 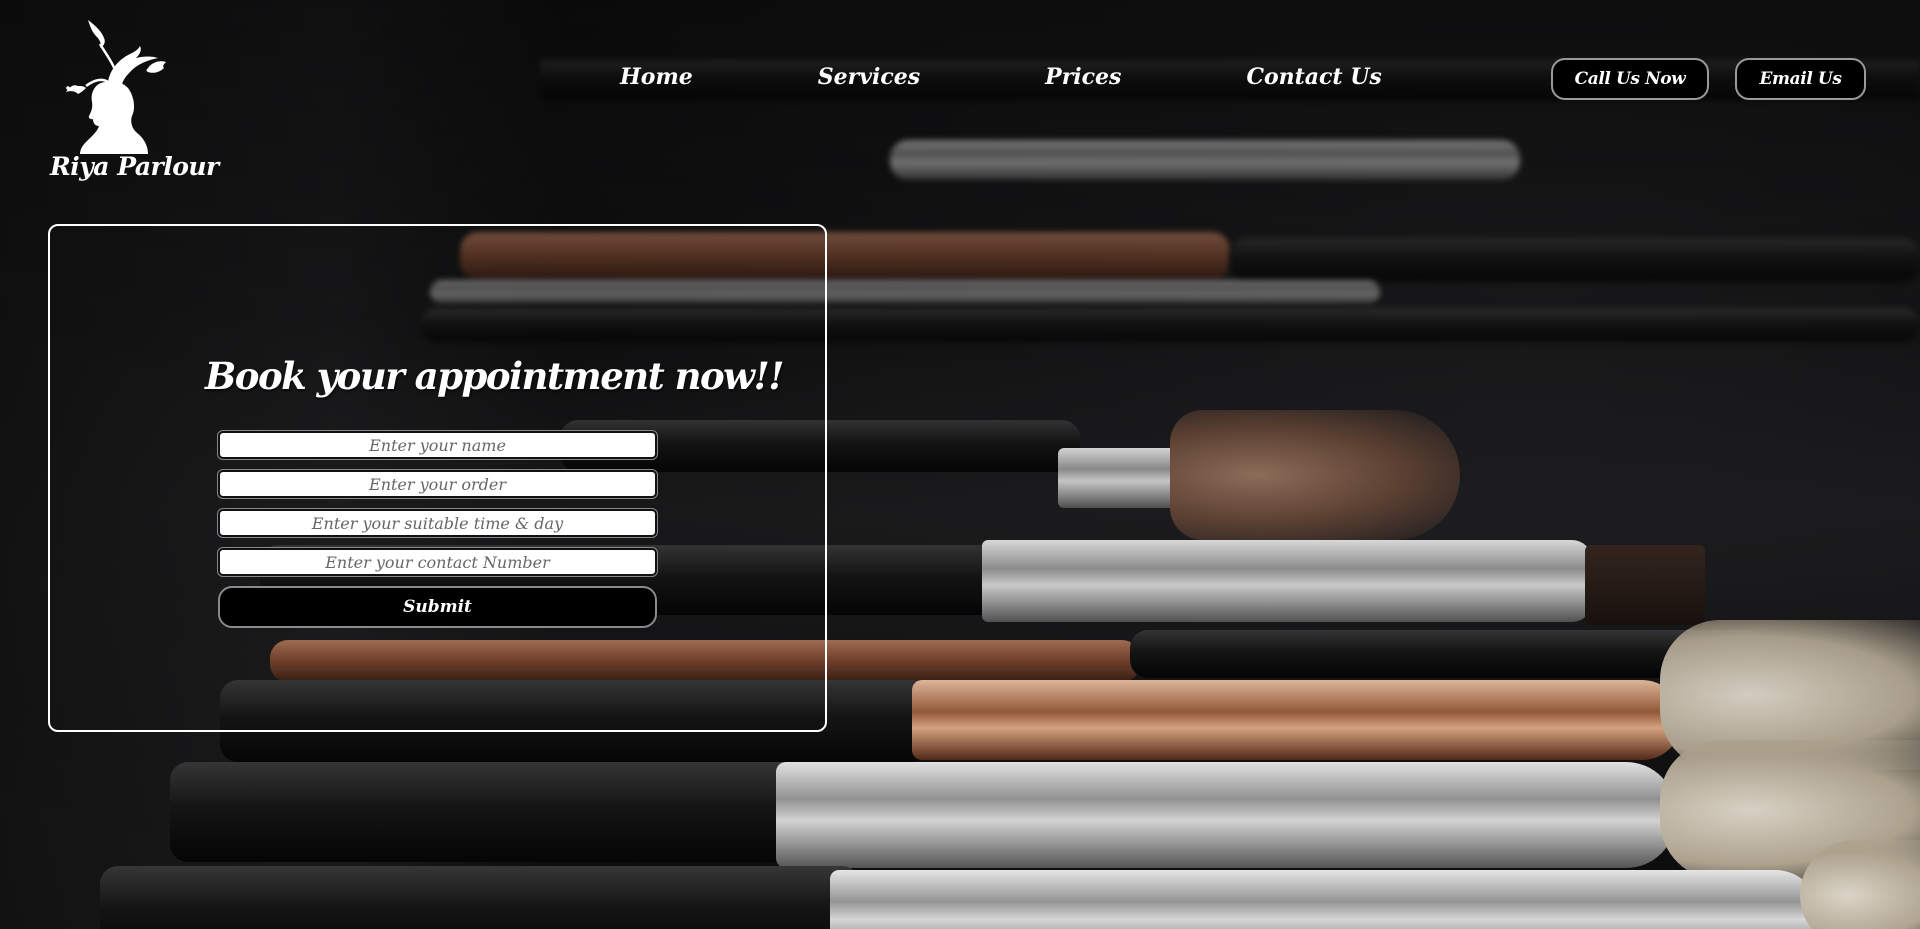 I want to click on nav-home: Home, so click(x=656, y=77).